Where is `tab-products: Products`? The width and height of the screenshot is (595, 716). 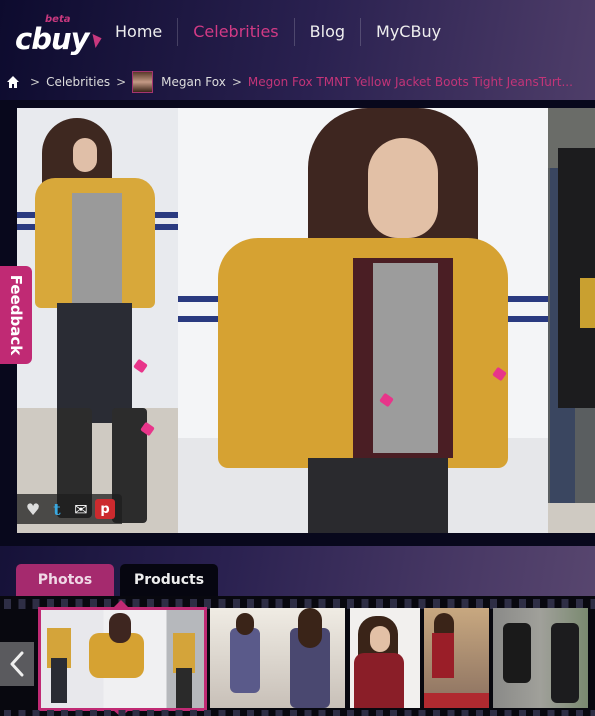 tab-products: Products is located at coordinates (169, 580).